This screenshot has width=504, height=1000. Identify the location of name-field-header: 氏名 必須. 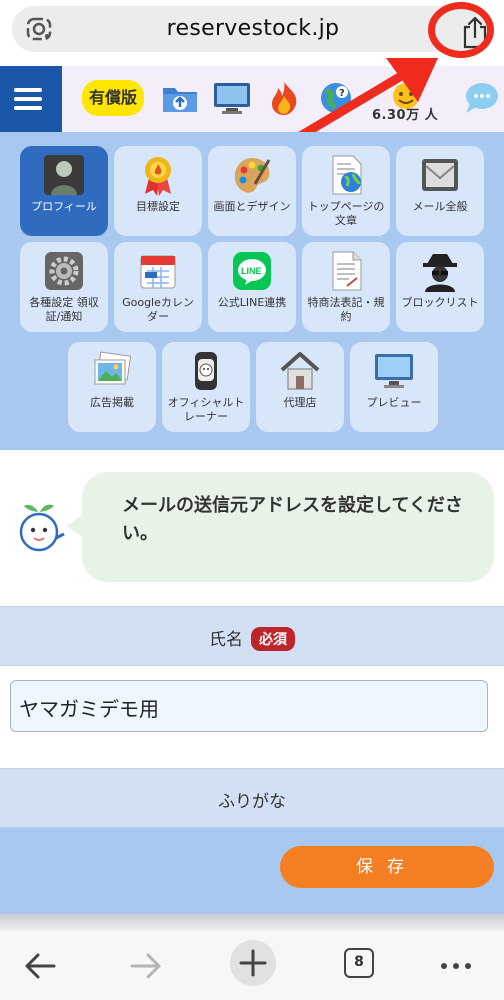
(252, 636).